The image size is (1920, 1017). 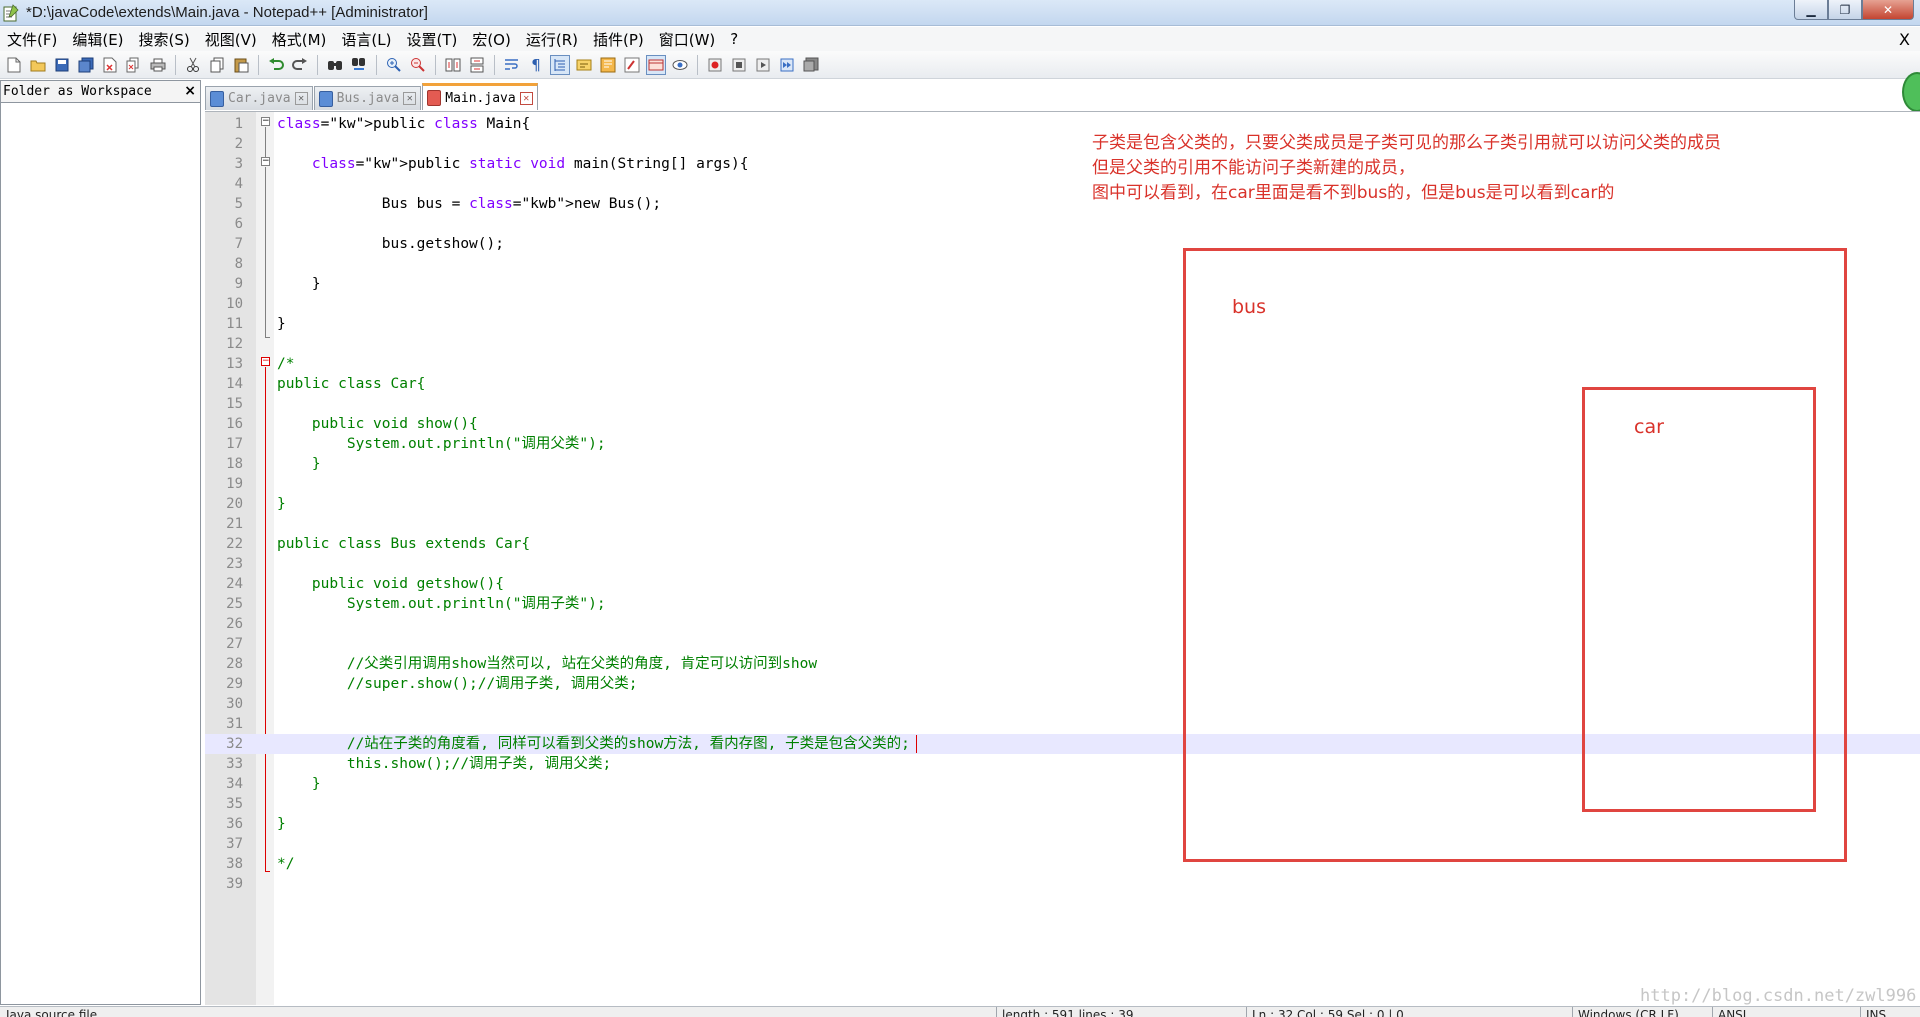 I want to click on undo-icon, so click(x=276, y=65).